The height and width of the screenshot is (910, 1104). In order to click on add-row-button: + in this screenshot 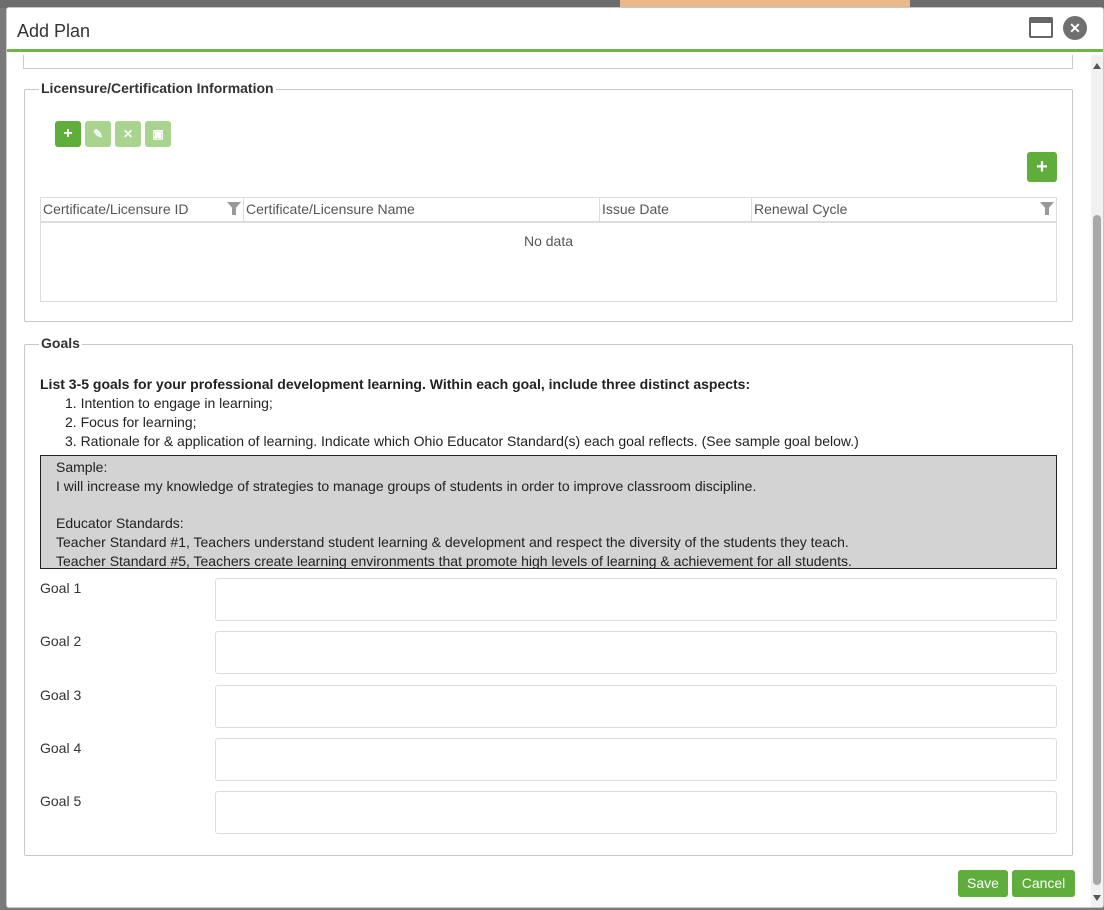, I will do `click(68, 134)`.